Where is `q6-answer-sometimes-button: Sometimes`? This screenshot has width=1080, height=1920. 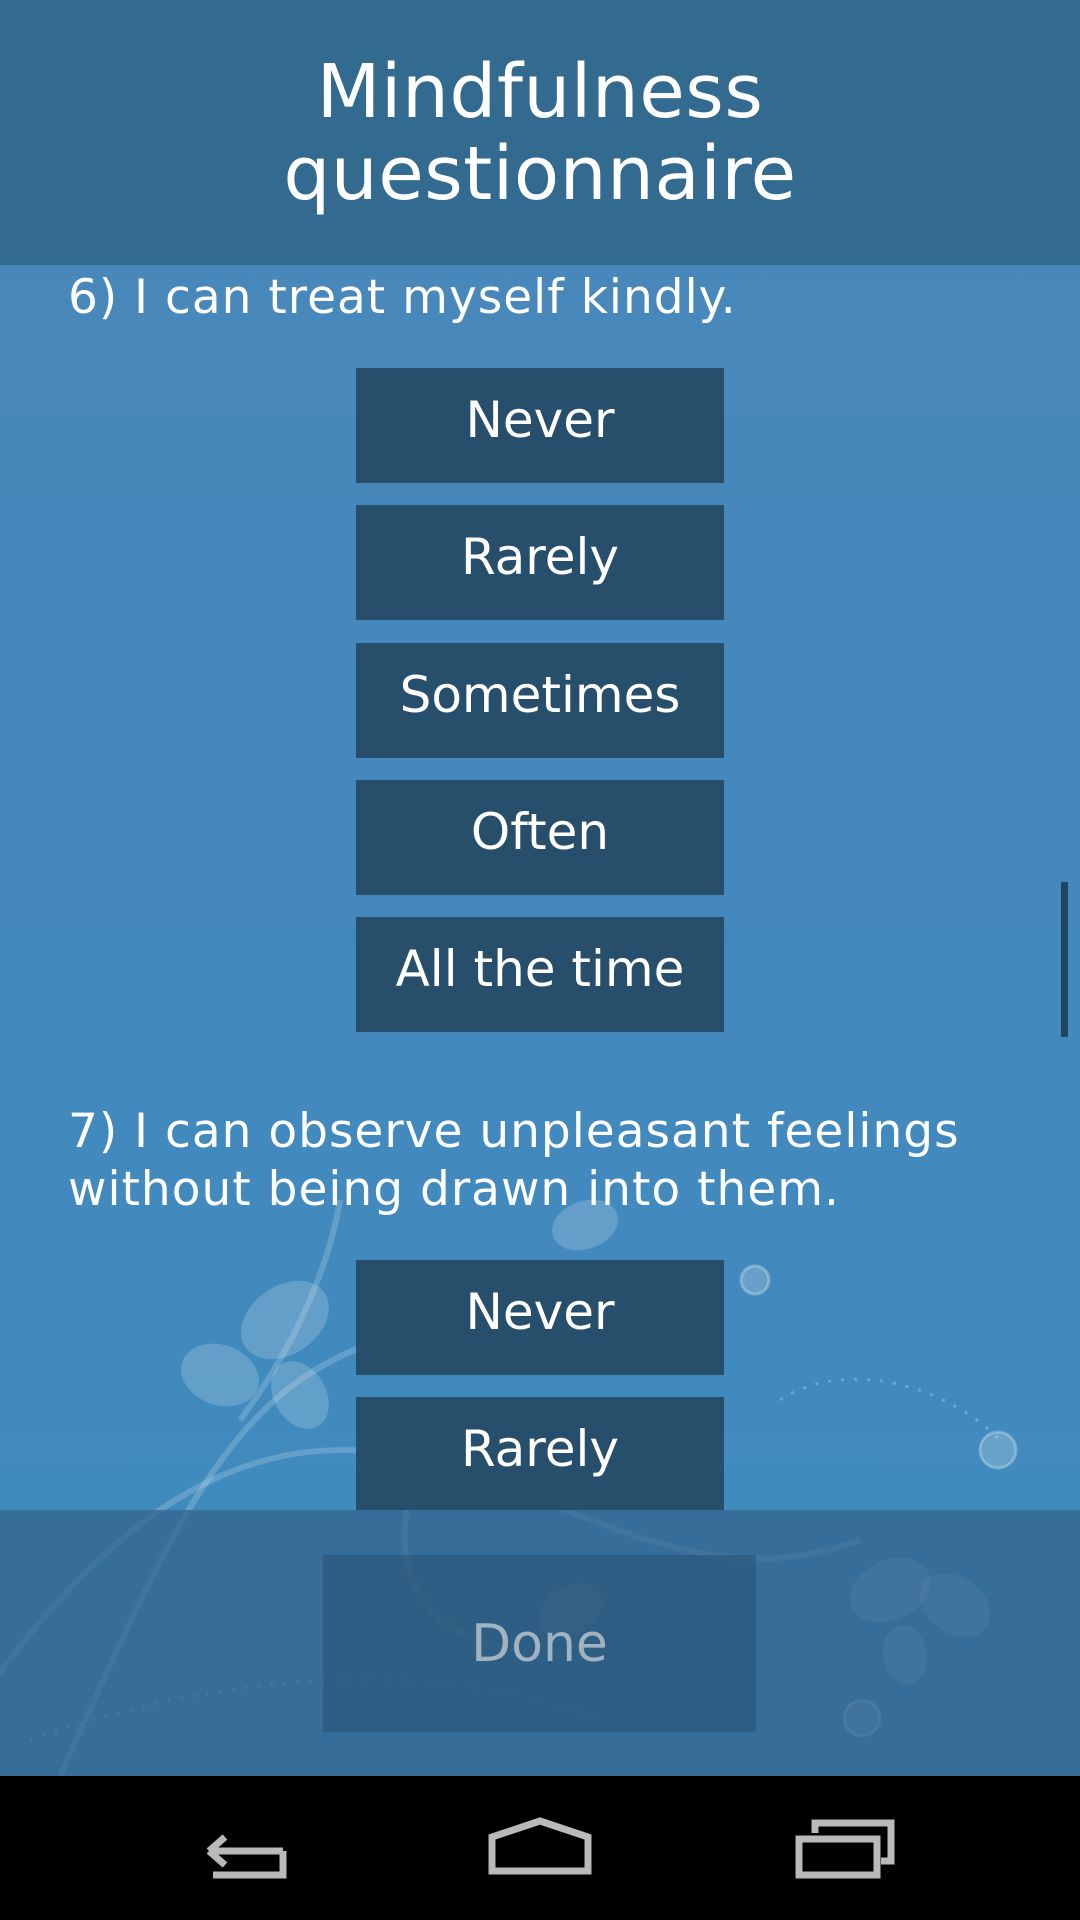 q6-answer-sometimes-button: Sometimes is located at coordinates (540, 700).